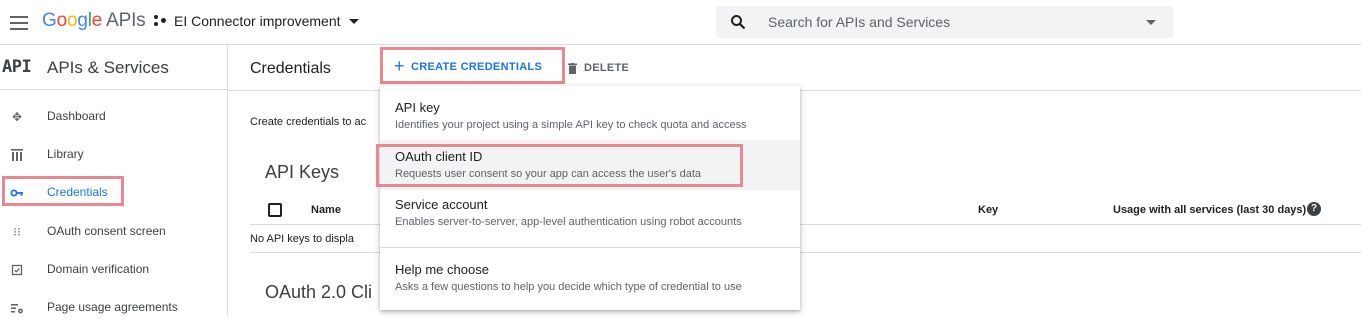 The image size is (1361, 326). Describe the element at coordinates (353, 21) in the screenshot. I see `chevron-down-icon` at that location.